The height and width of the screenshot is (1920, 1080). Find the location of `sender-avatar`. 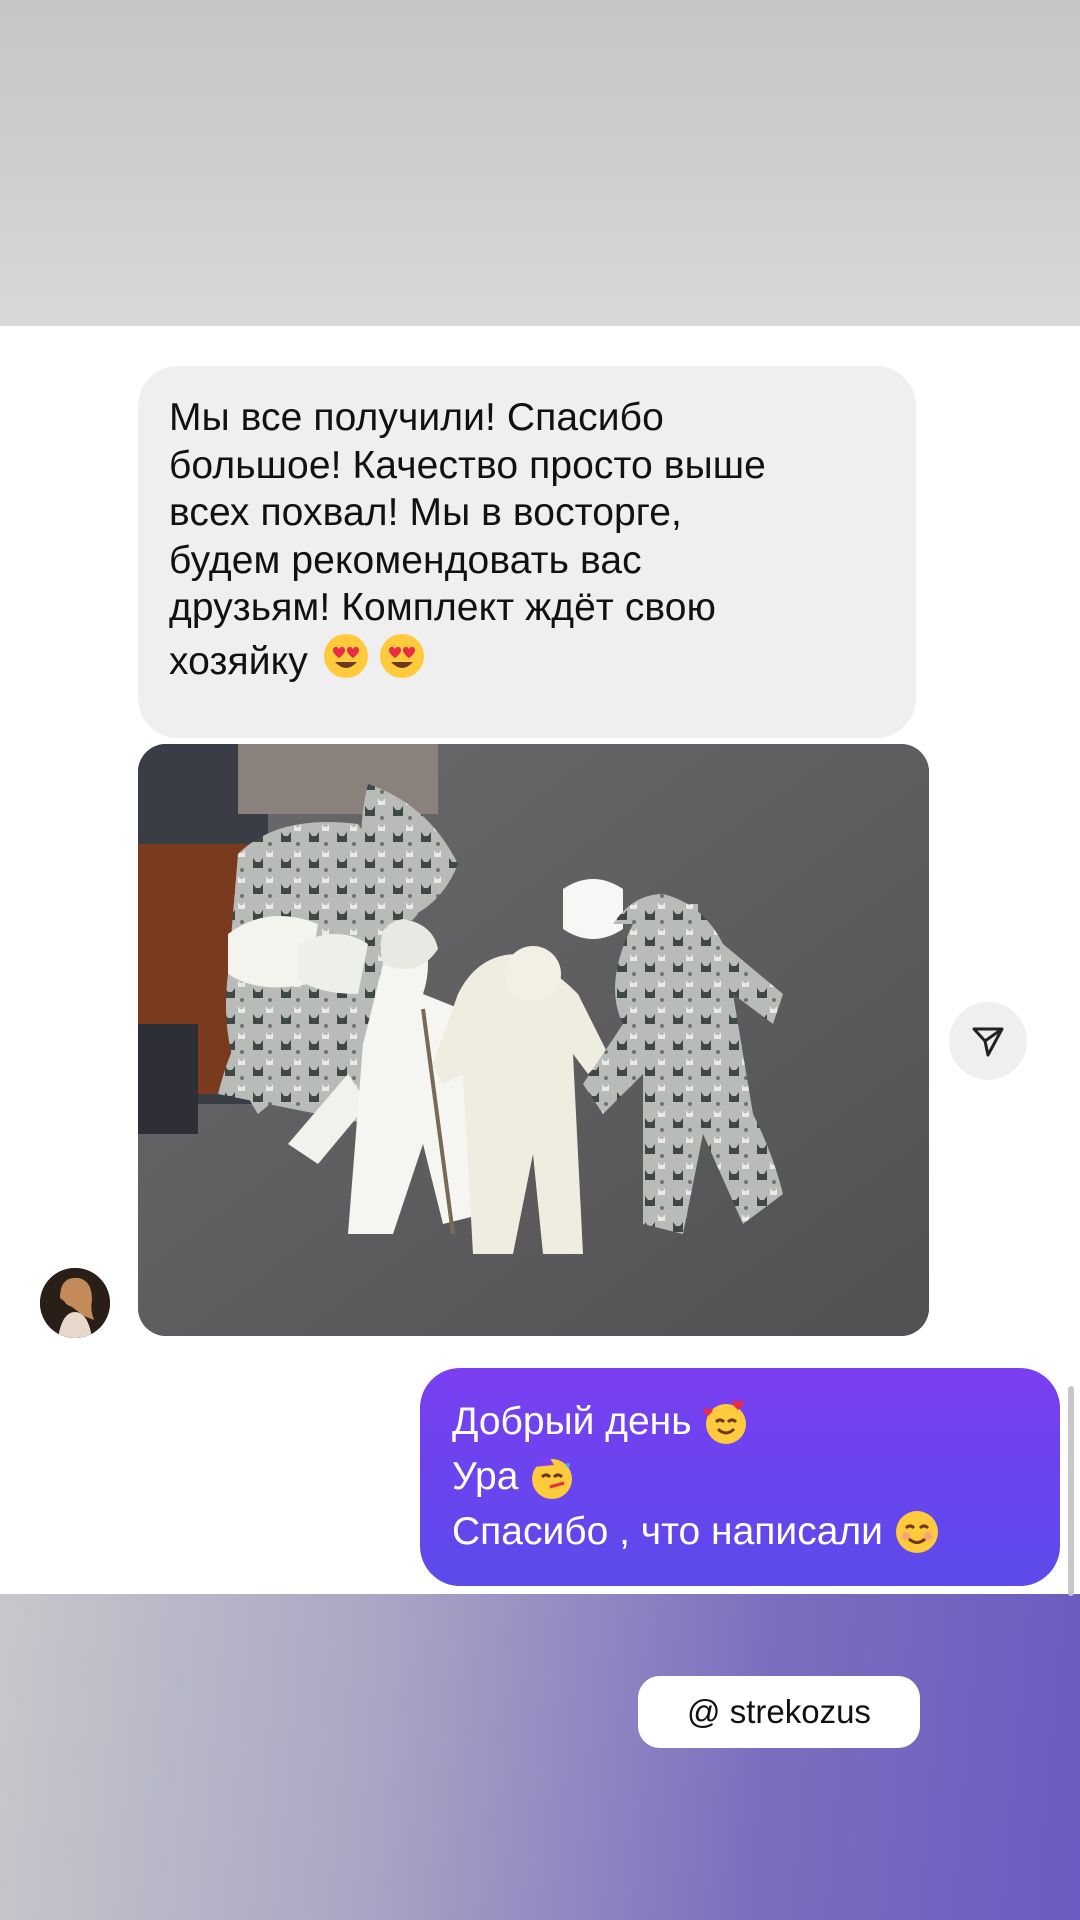

sender-avatar is located at coordinates (75, 1303).